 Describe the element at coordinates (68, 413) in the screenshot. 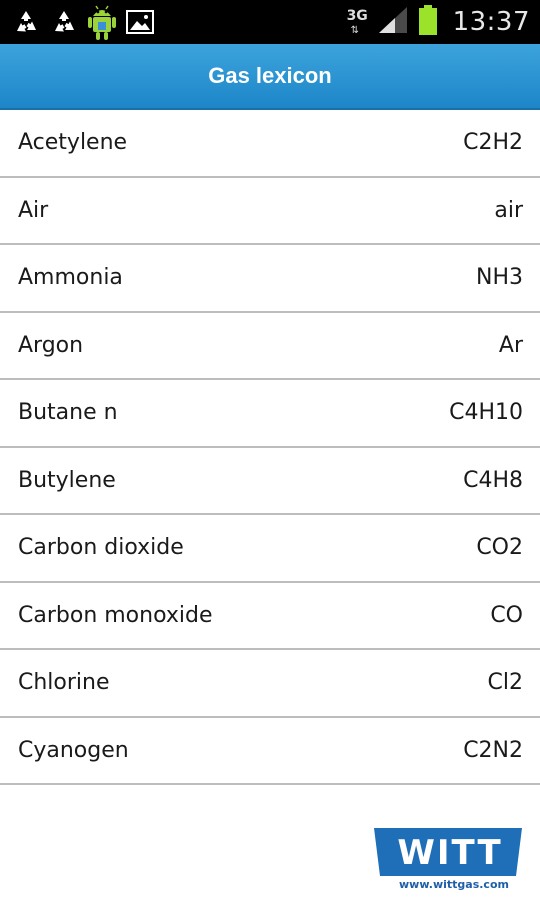

I see `gas-name: Butane n` at that location.